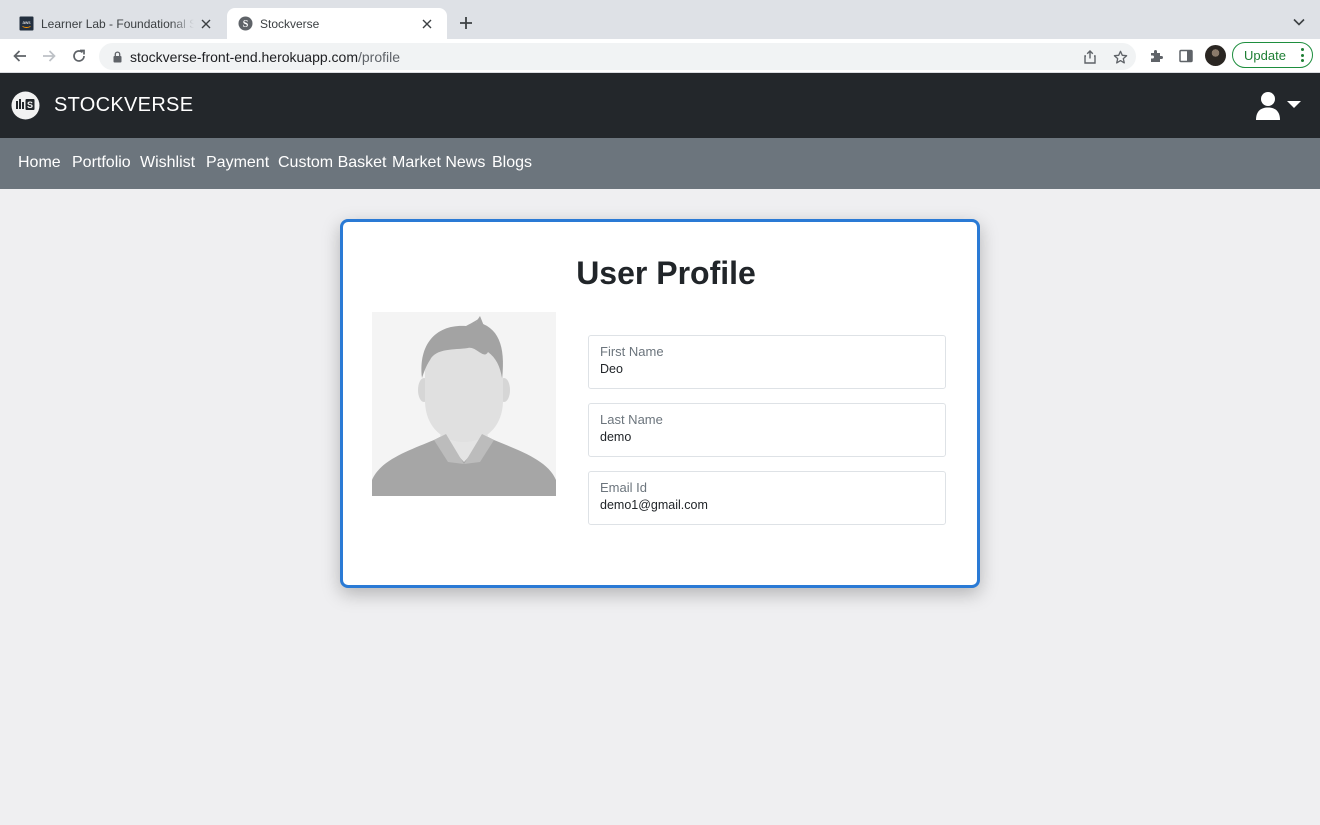 Image resolution: width=1320 pixels, height=825 pixels. I want to click on nav-blogs: Blogs, so click(512, 163).